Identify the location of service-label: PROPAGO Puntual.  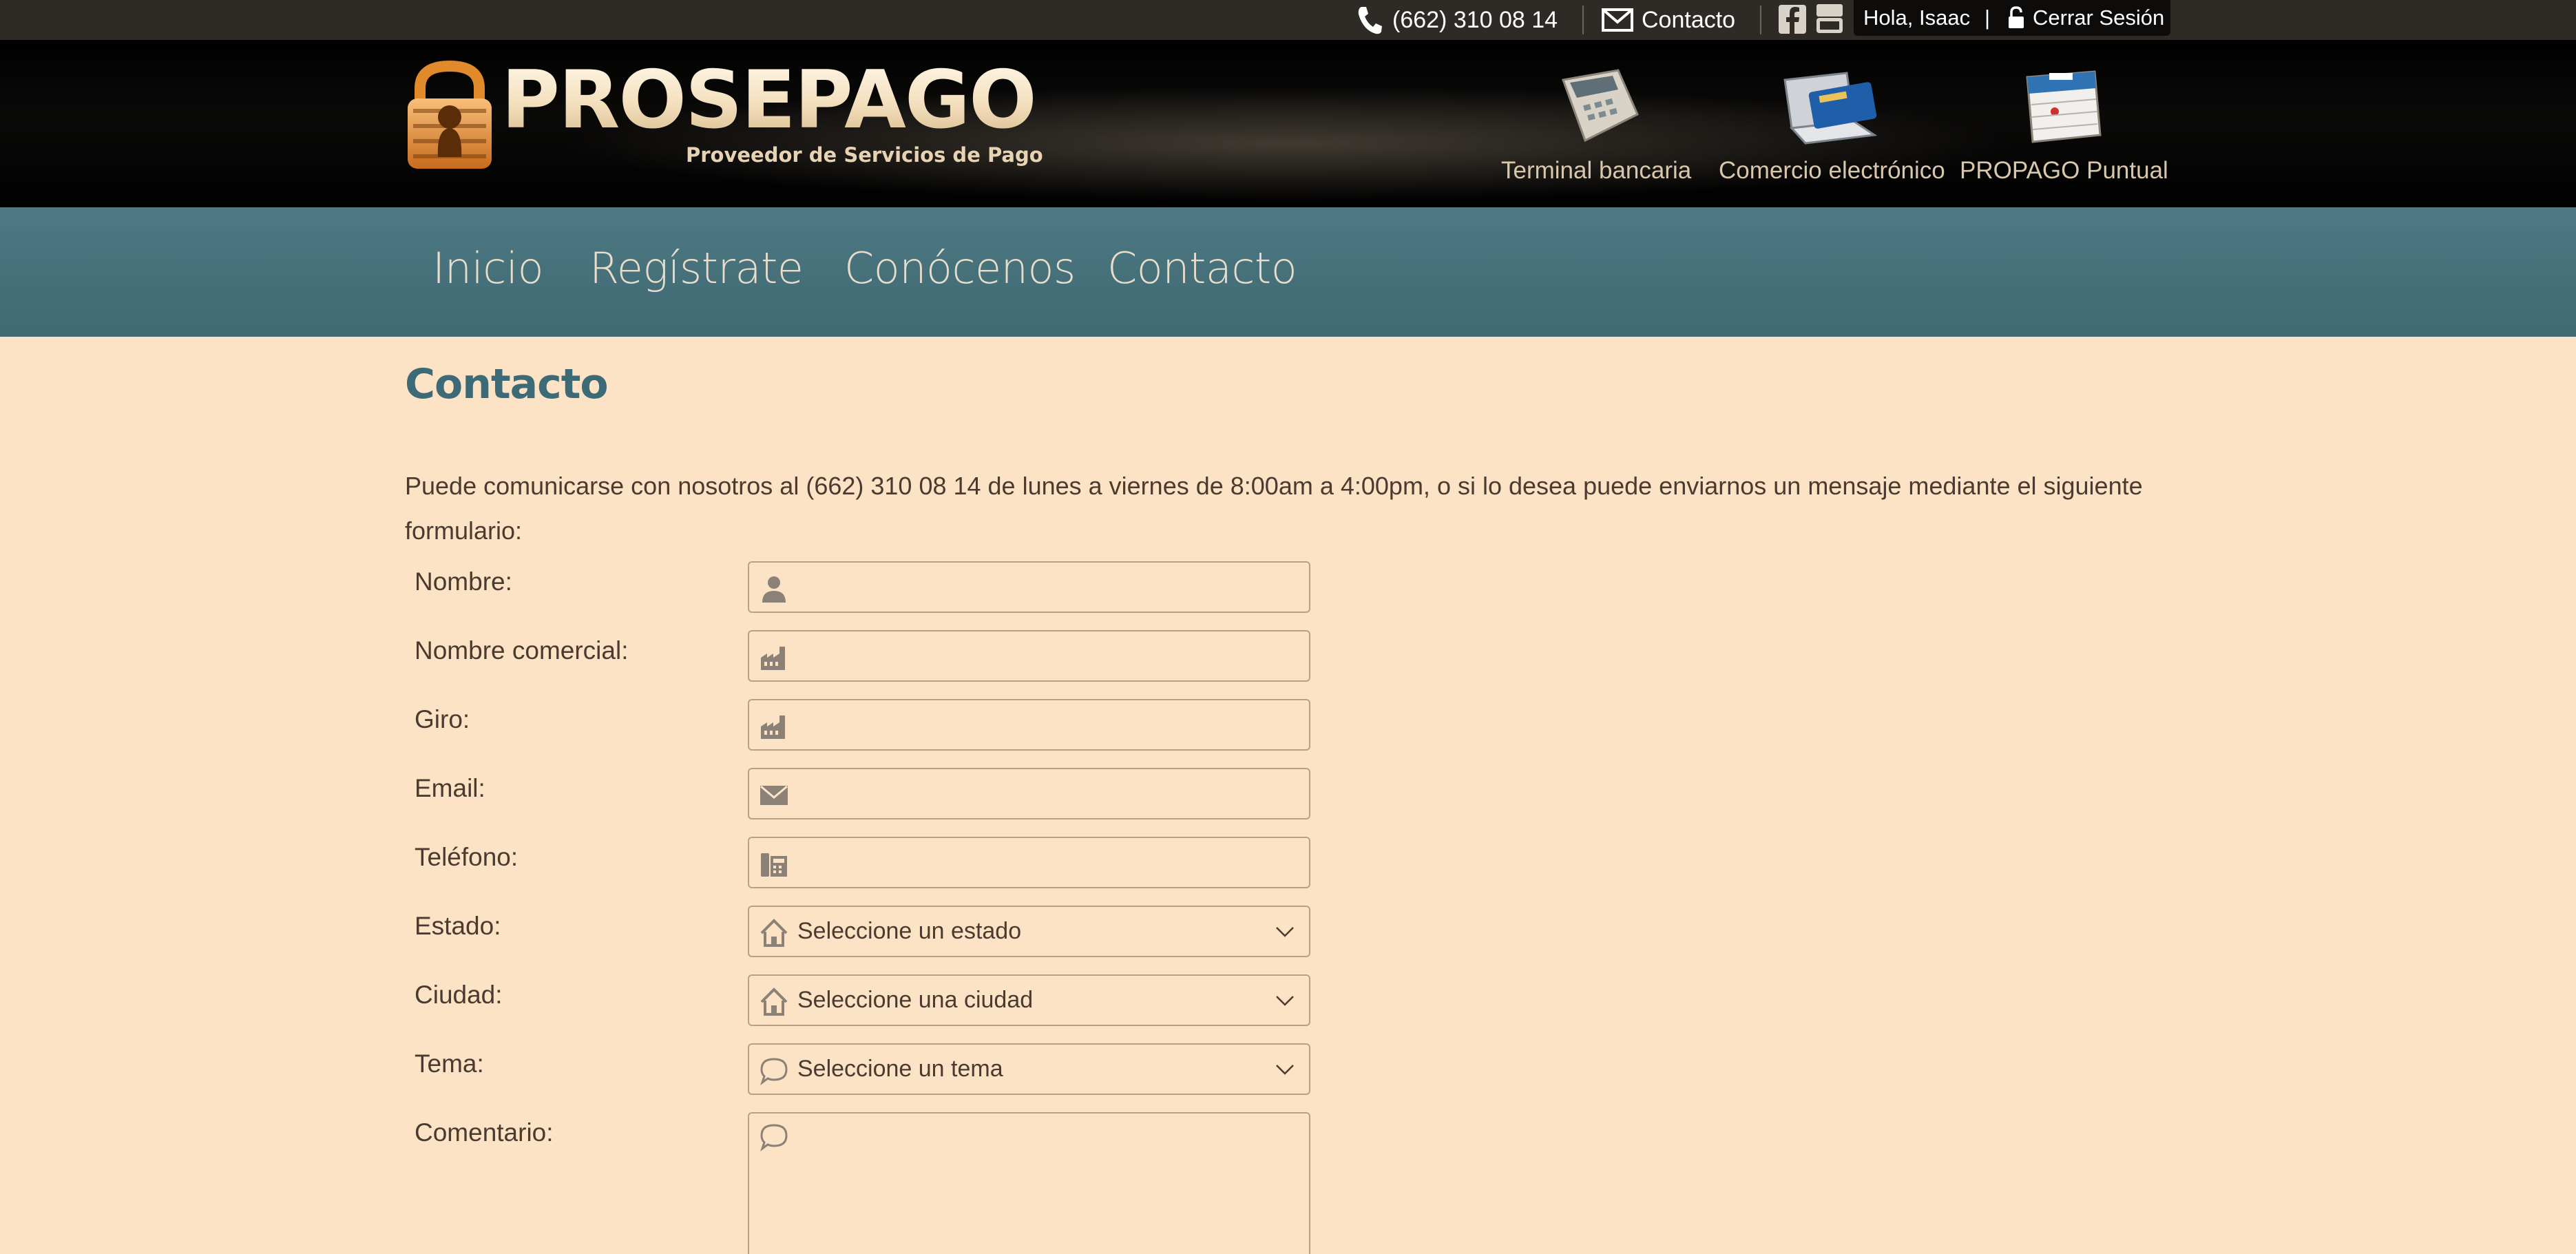
(2064, 170).